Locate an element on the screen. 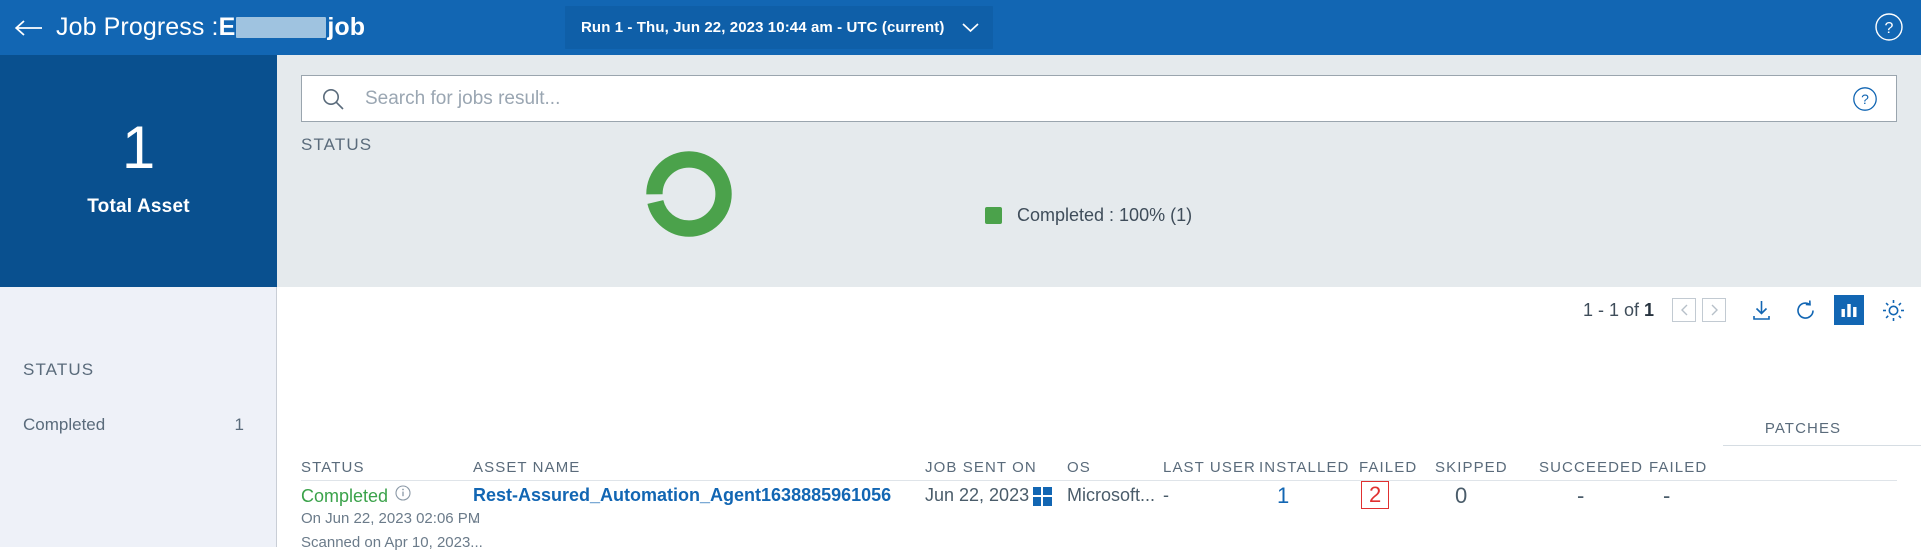 The height and width of the screenshot is (551, 1921). cell-status: Completed is located at coordinates (356, 496).